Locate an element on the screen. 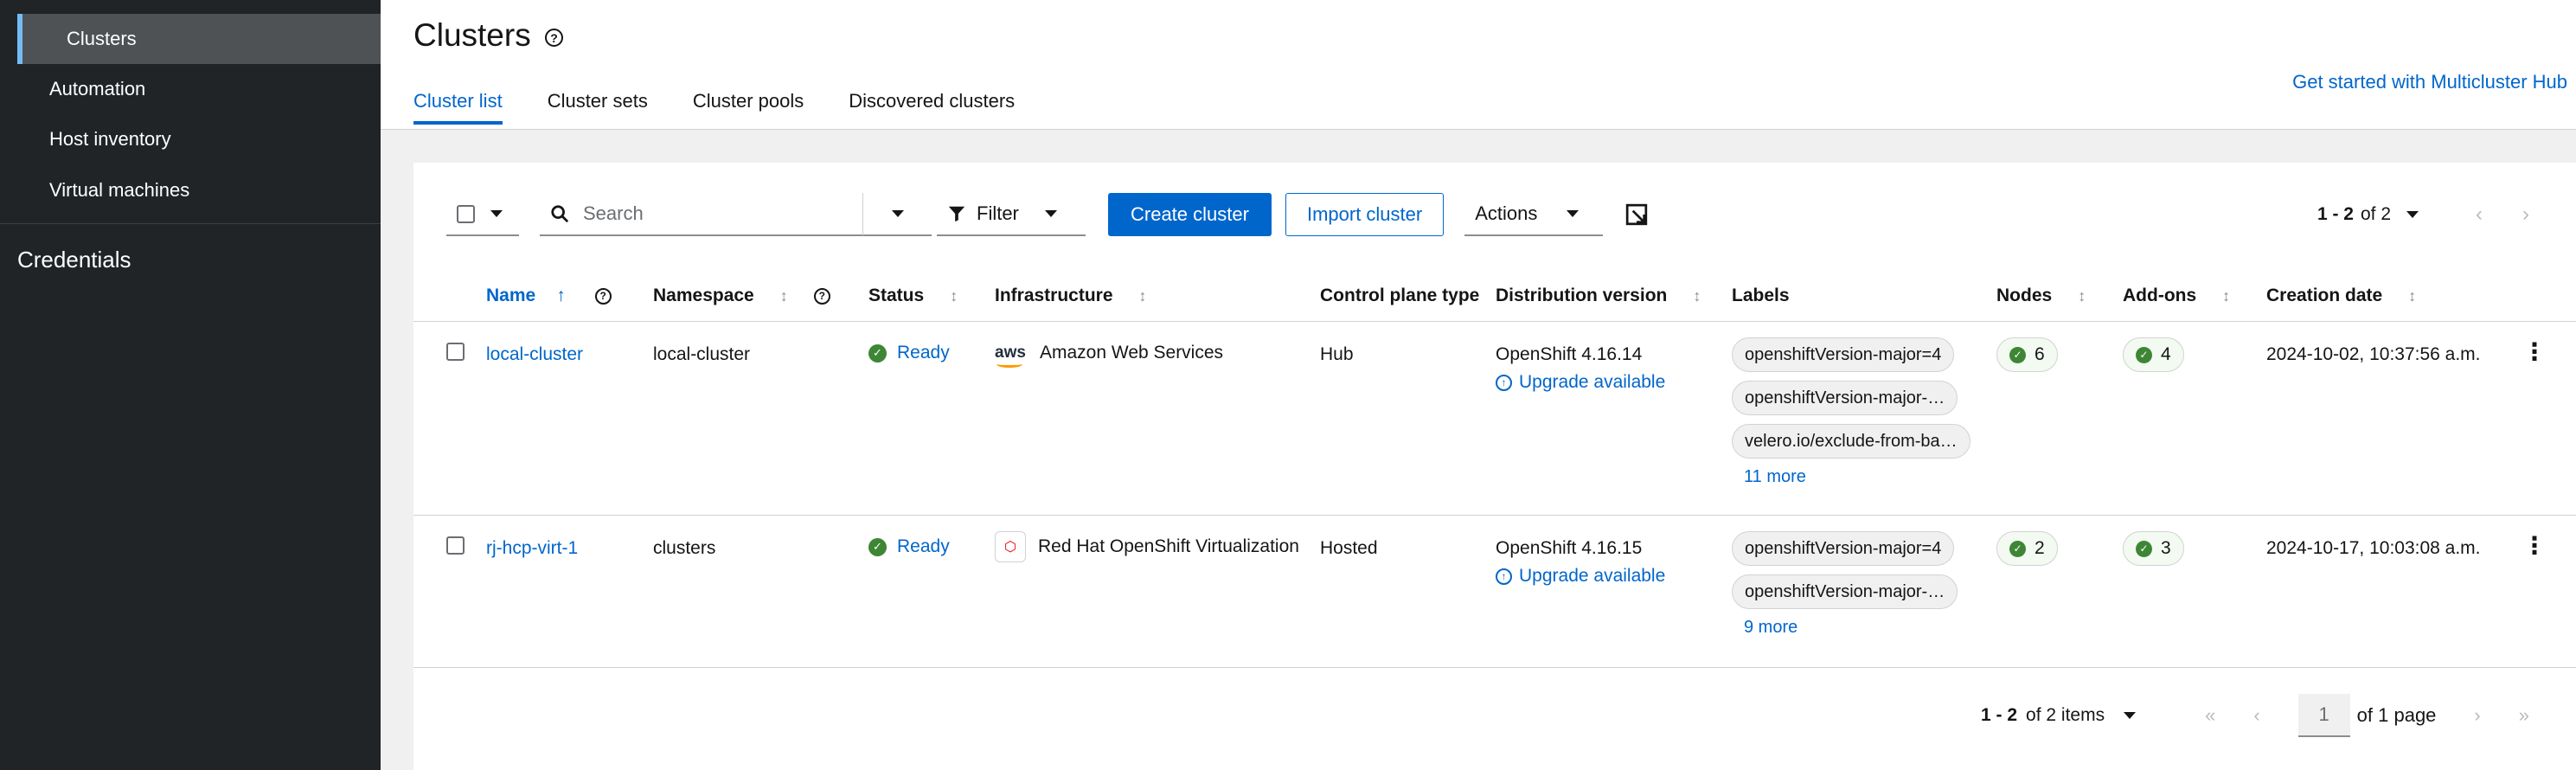 The image size is (2576, 770). page-total: of 1 page is located at coordinates (2396, 715).